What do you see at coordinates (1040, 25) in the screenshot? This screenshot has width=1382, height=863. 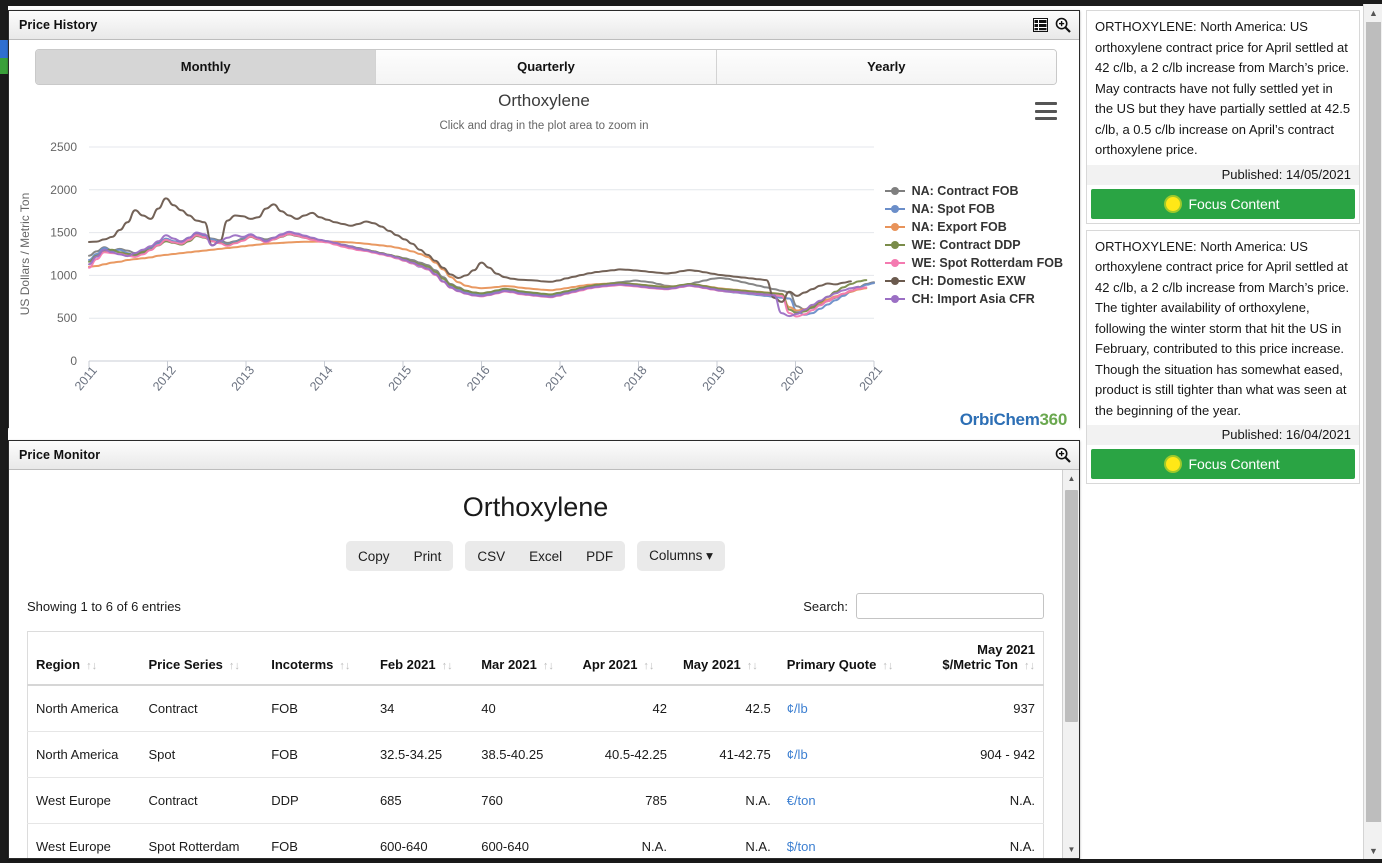 I see `table-icon` at bounding box center [1040, 25].